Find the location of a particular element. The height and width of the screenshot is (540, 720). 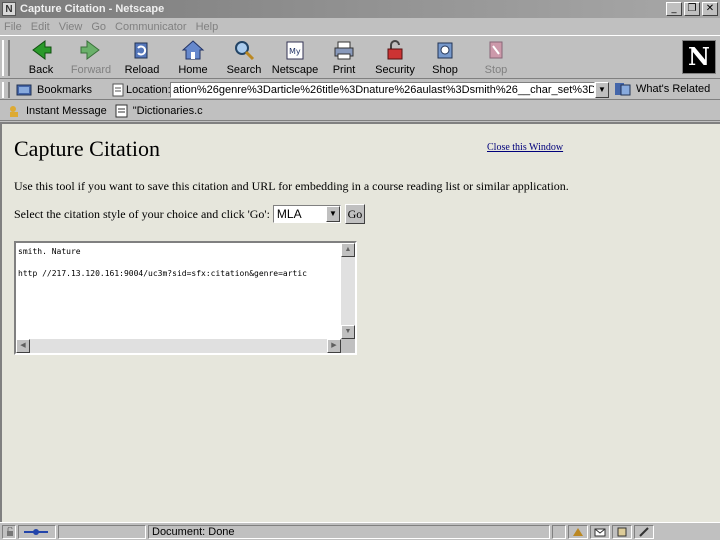

back-button: Back is located at coordinates (41, 58).